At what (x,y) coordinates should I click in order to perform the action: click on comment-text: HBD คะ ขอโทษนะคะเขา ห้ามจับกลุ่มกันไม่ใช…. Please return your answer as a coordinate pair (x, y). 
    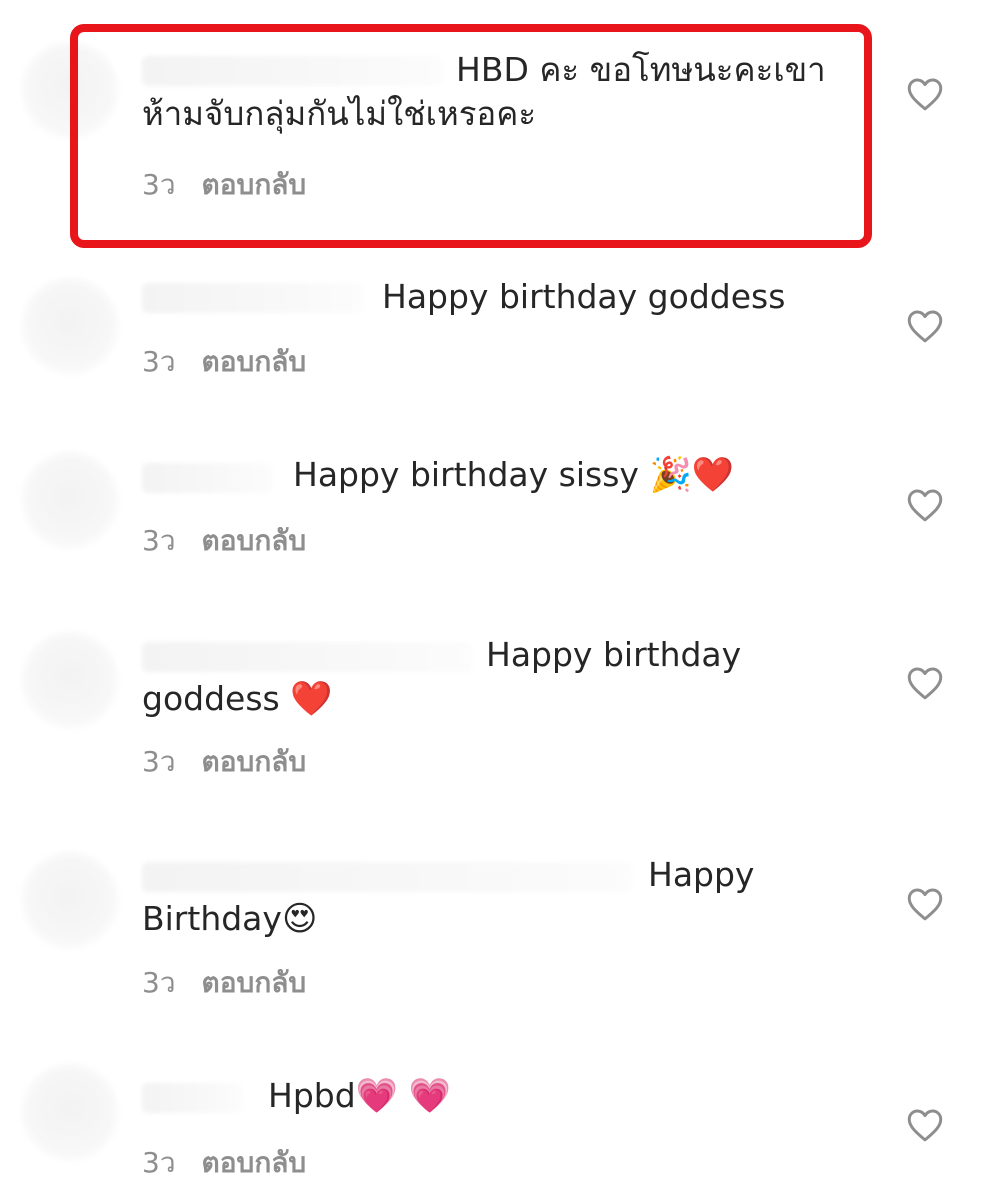
    Looking at the image, I should click on (492, 92).